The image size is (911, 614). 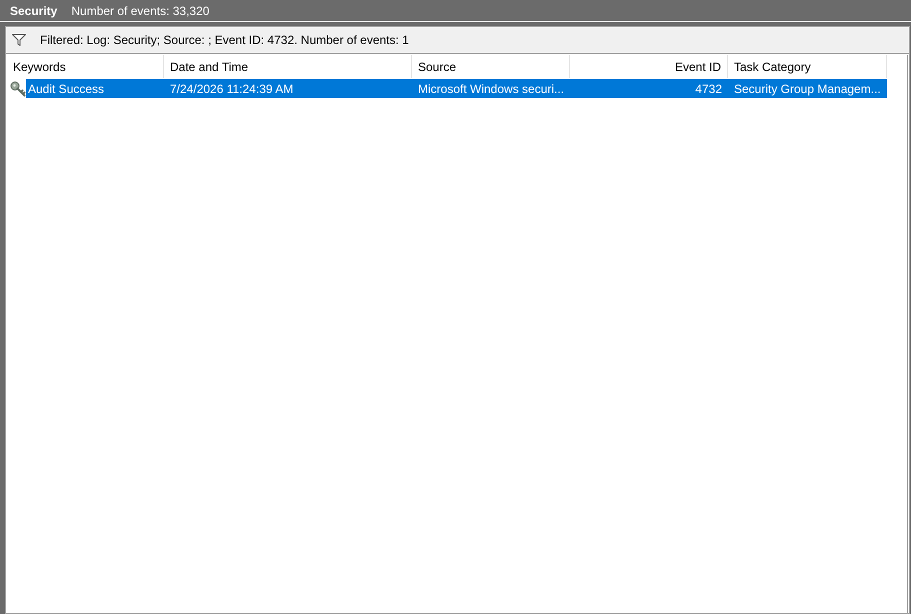 What do you see at coordinates (807, 66) in the screenshot?
I see `column-header: Task Category` at bounding box center [807, 66].